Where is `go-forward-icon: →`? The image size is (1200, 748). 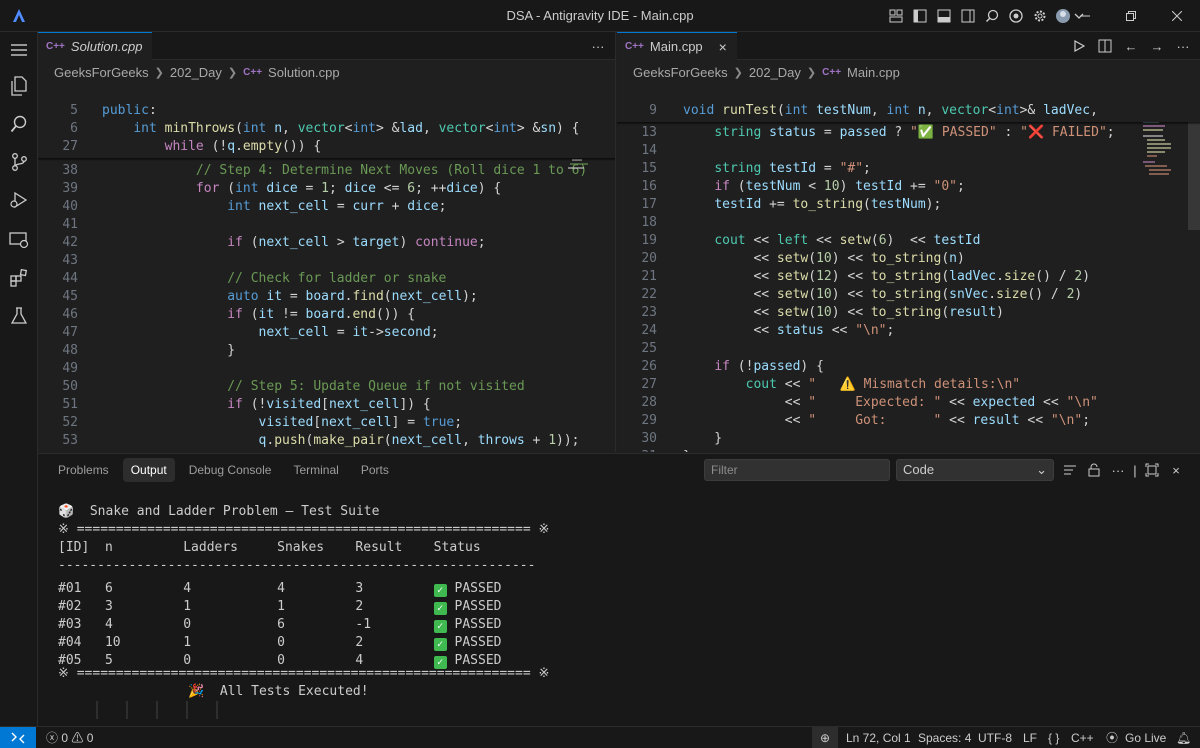 go-forward-icon: → is located at coordinates (1157, 46).